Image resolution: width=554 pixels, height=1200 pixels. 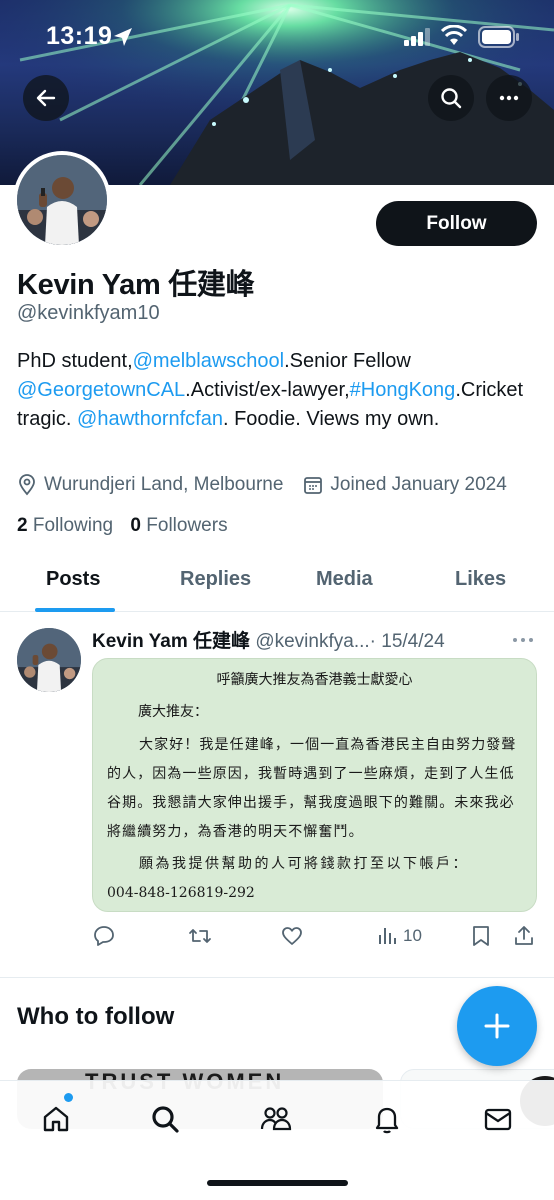 I want to click on joined-text: Joined January 2024, so click(x=418, y=484).